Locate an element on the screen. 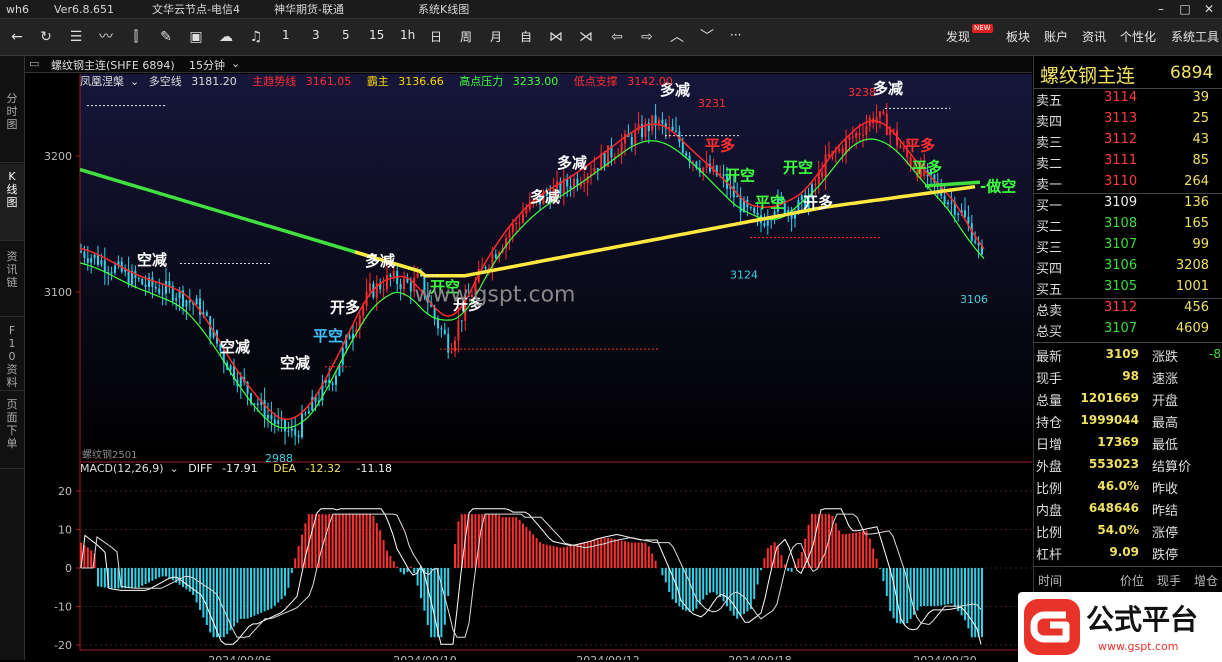  indicator-dropdown-icon: ⌄ is located at coordinates (134, 81).